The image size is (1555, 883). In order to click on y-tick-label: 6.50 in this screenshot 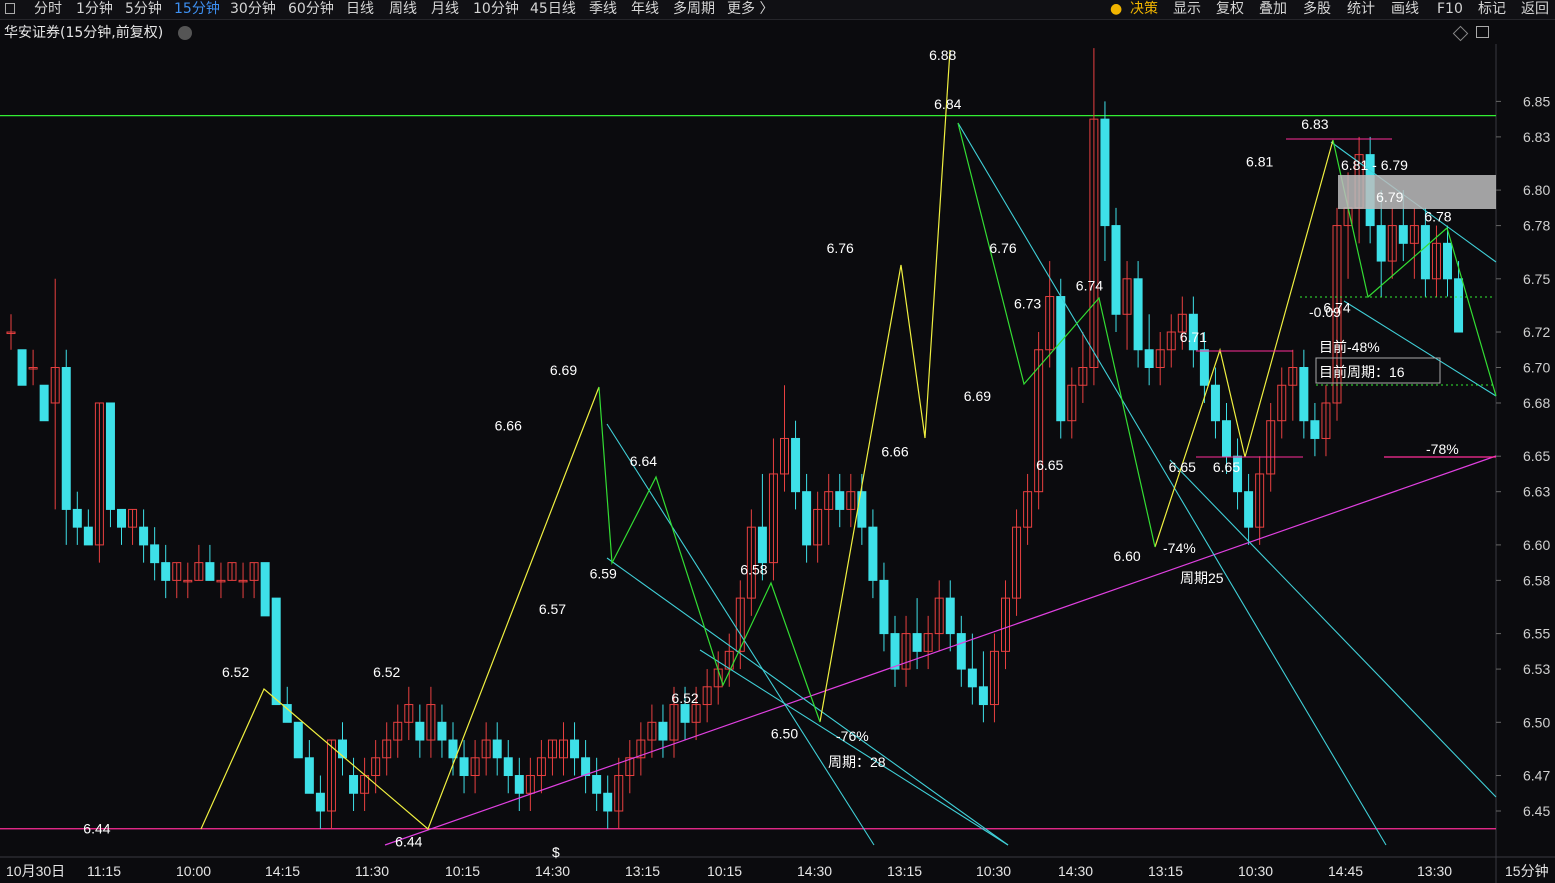, I will do `click(1536, 722)`.